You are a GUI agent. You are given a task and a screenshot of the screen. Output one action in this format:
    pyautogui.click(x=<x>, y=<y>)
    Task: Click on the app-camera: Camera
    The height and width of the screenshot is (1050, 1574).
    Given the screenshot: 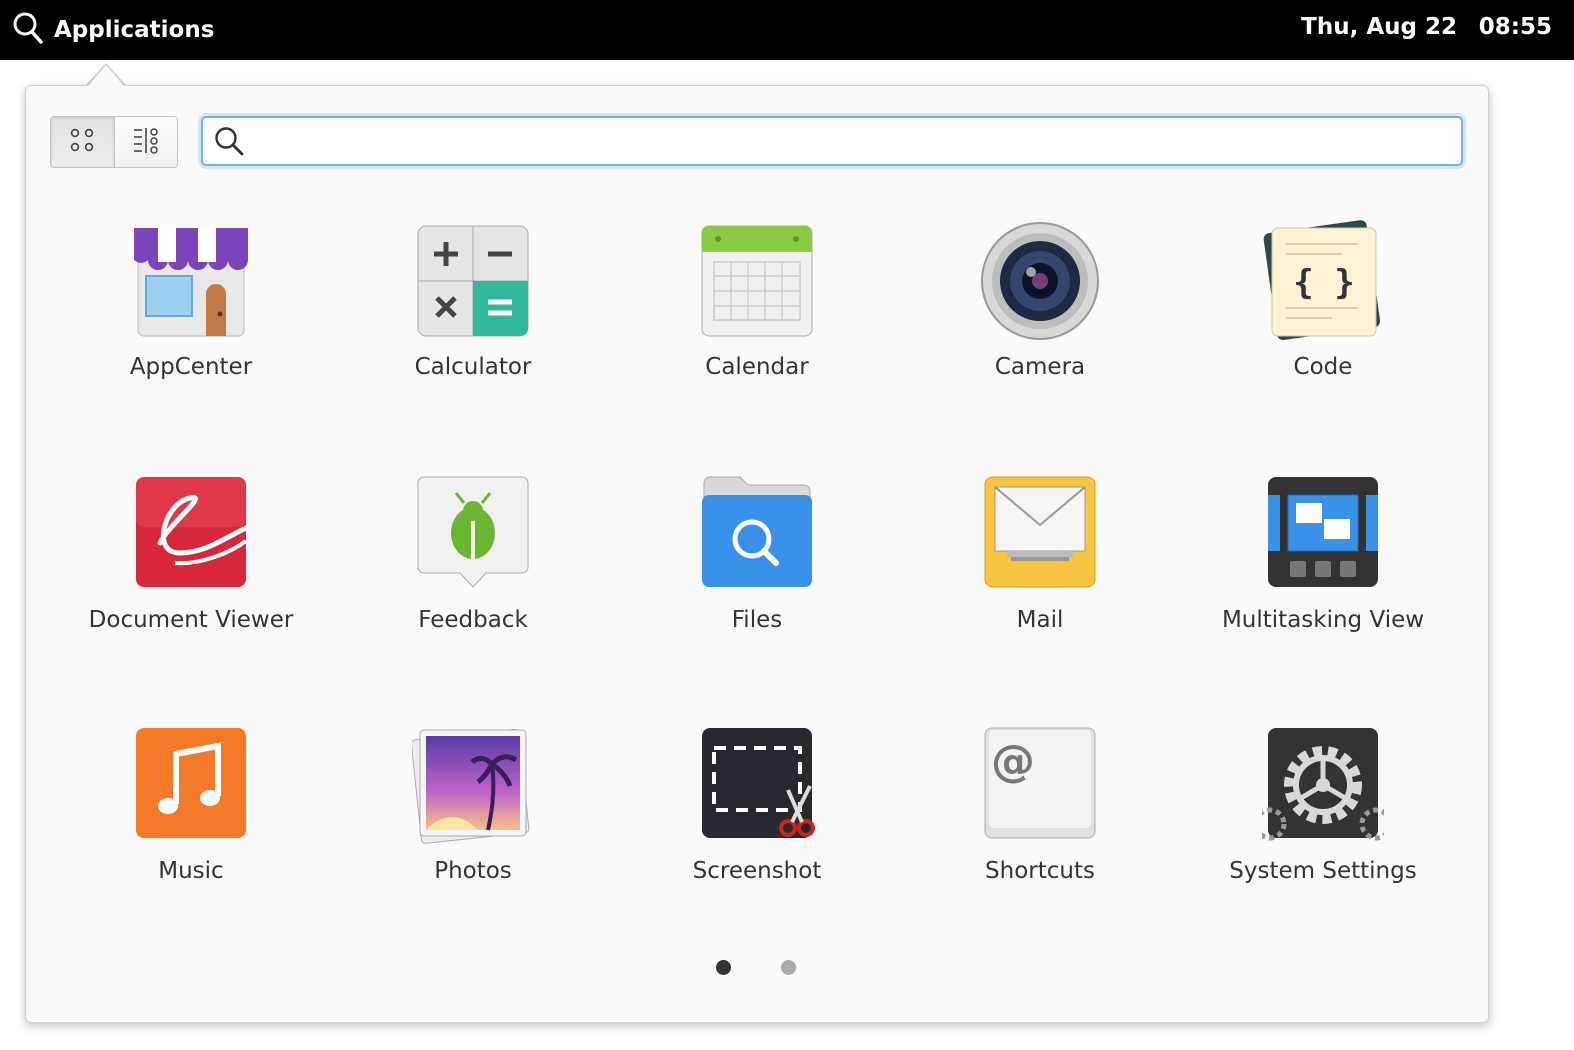 What is the action you would take?
    pyautogui.click(x=1040, y=320)
    